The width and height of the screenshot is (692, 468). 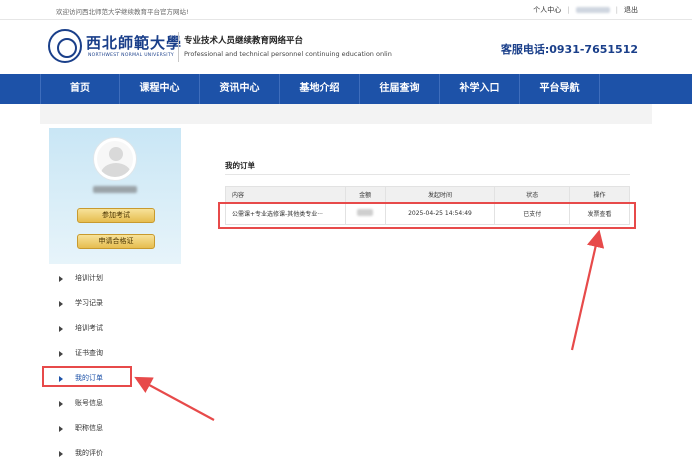 What do you see at coordinates (440, 194) in the screenshot?
I see `column-header-time: 发起时间` at bounding box center [440, 194].